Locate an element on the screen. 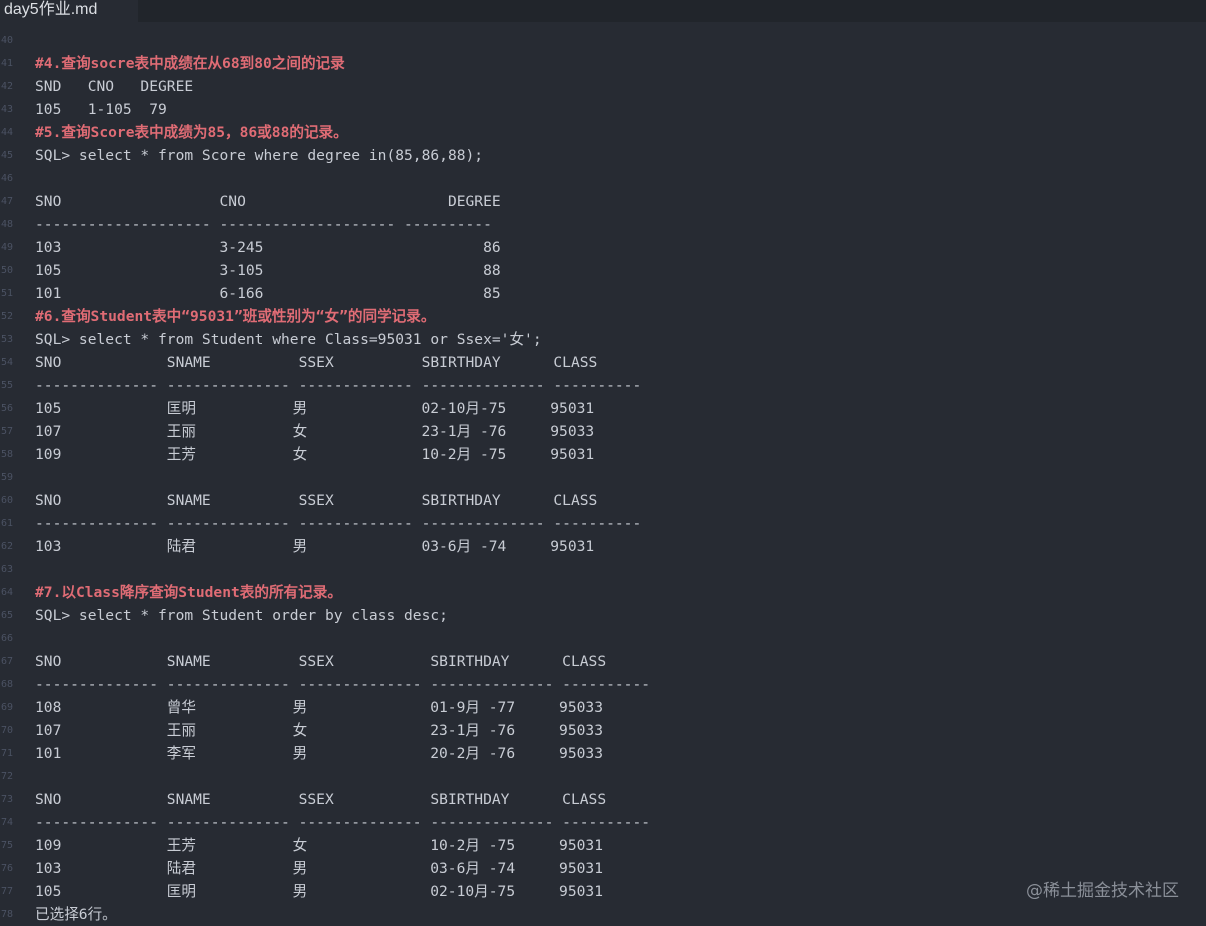 The width and height of the screenshot is (1206, 926). line-number: 61 is located at coordinates (7, 523).